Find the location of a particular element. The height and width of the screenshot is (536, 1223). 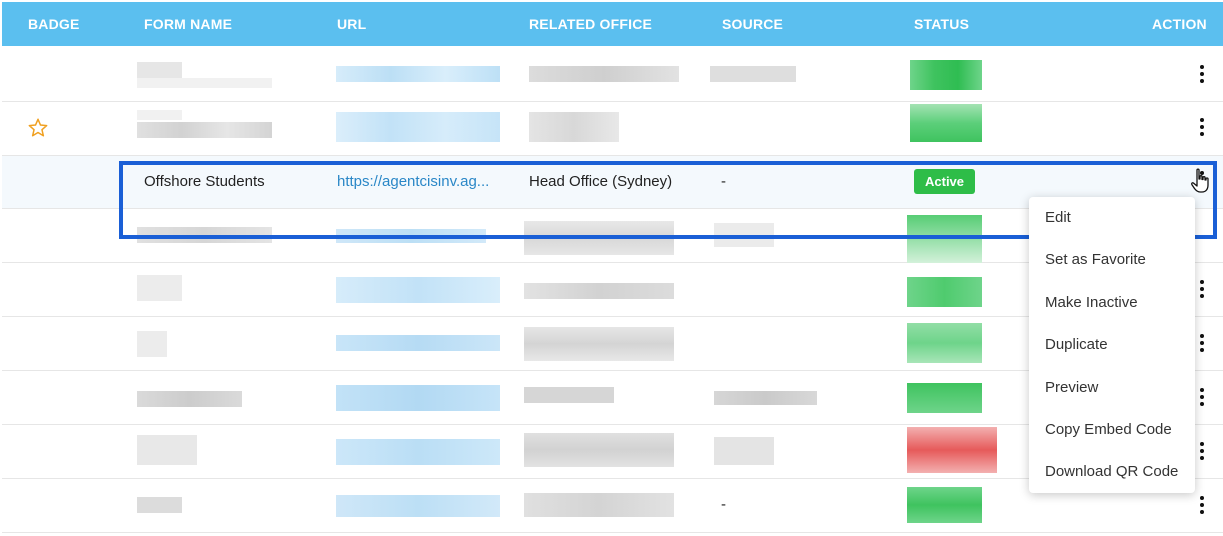

status-badge: Active is located at coordinates (945, 181).